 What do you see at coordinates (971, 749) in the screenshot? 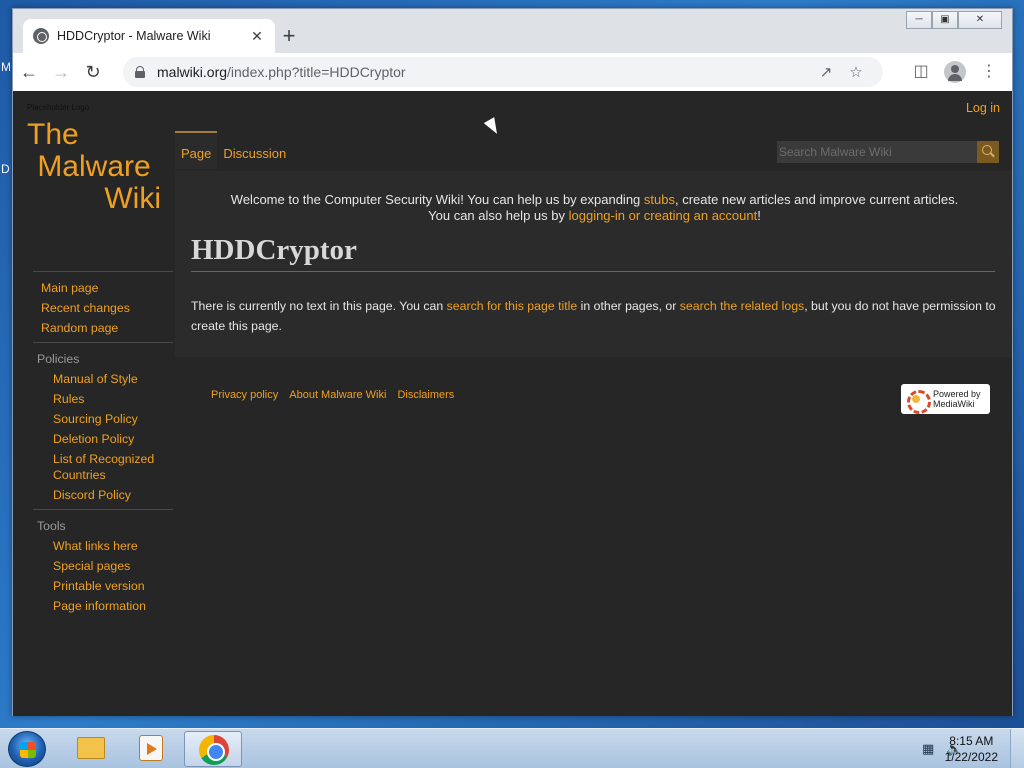
I see `system-clock: 8:15 AM 1/22/2022` at bounding box center [971, 749].